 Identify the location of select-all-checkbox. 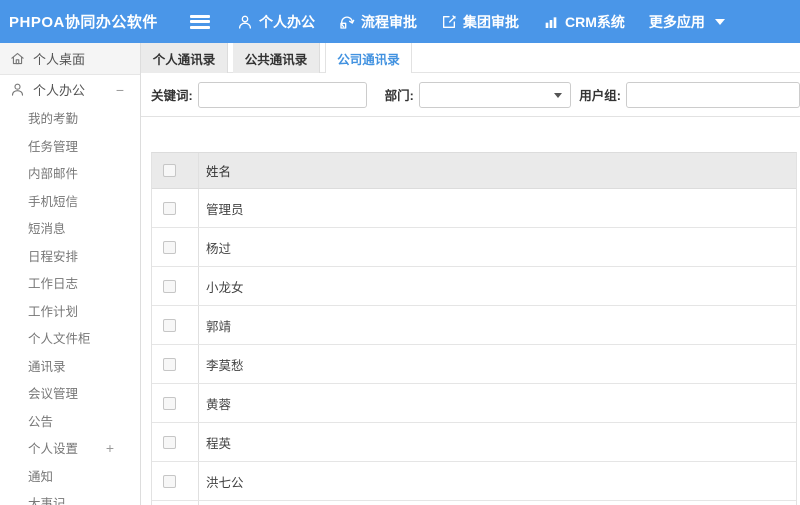
(169, 170).